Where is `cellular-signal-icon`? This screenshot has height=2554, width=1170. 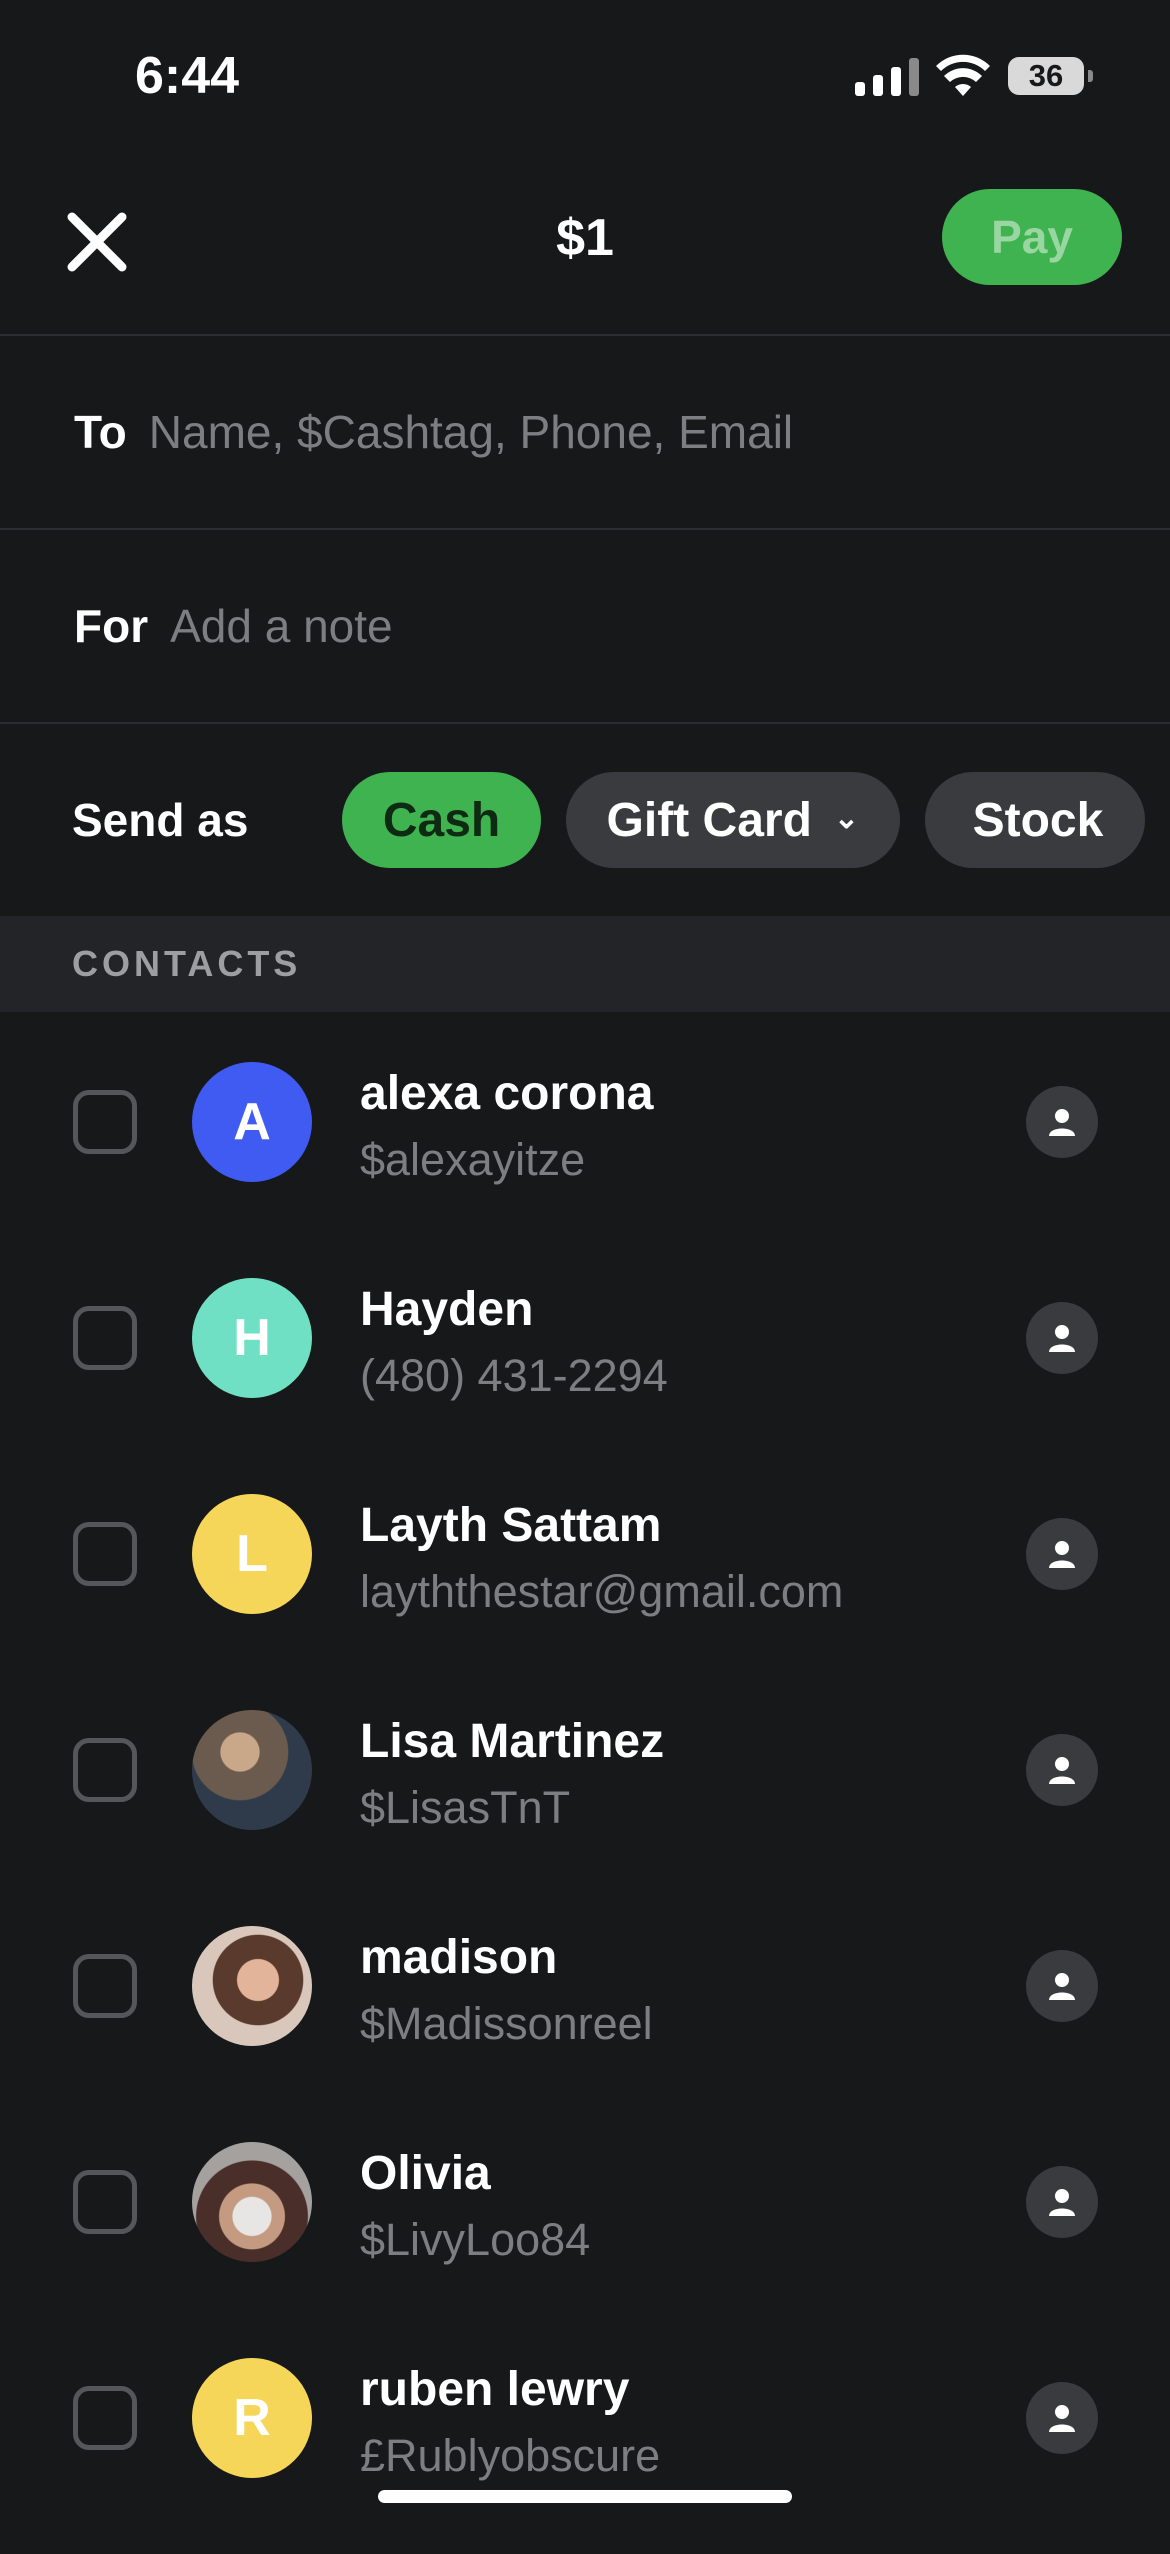
cellular-signal-icon is located at coordinates (887, 77).